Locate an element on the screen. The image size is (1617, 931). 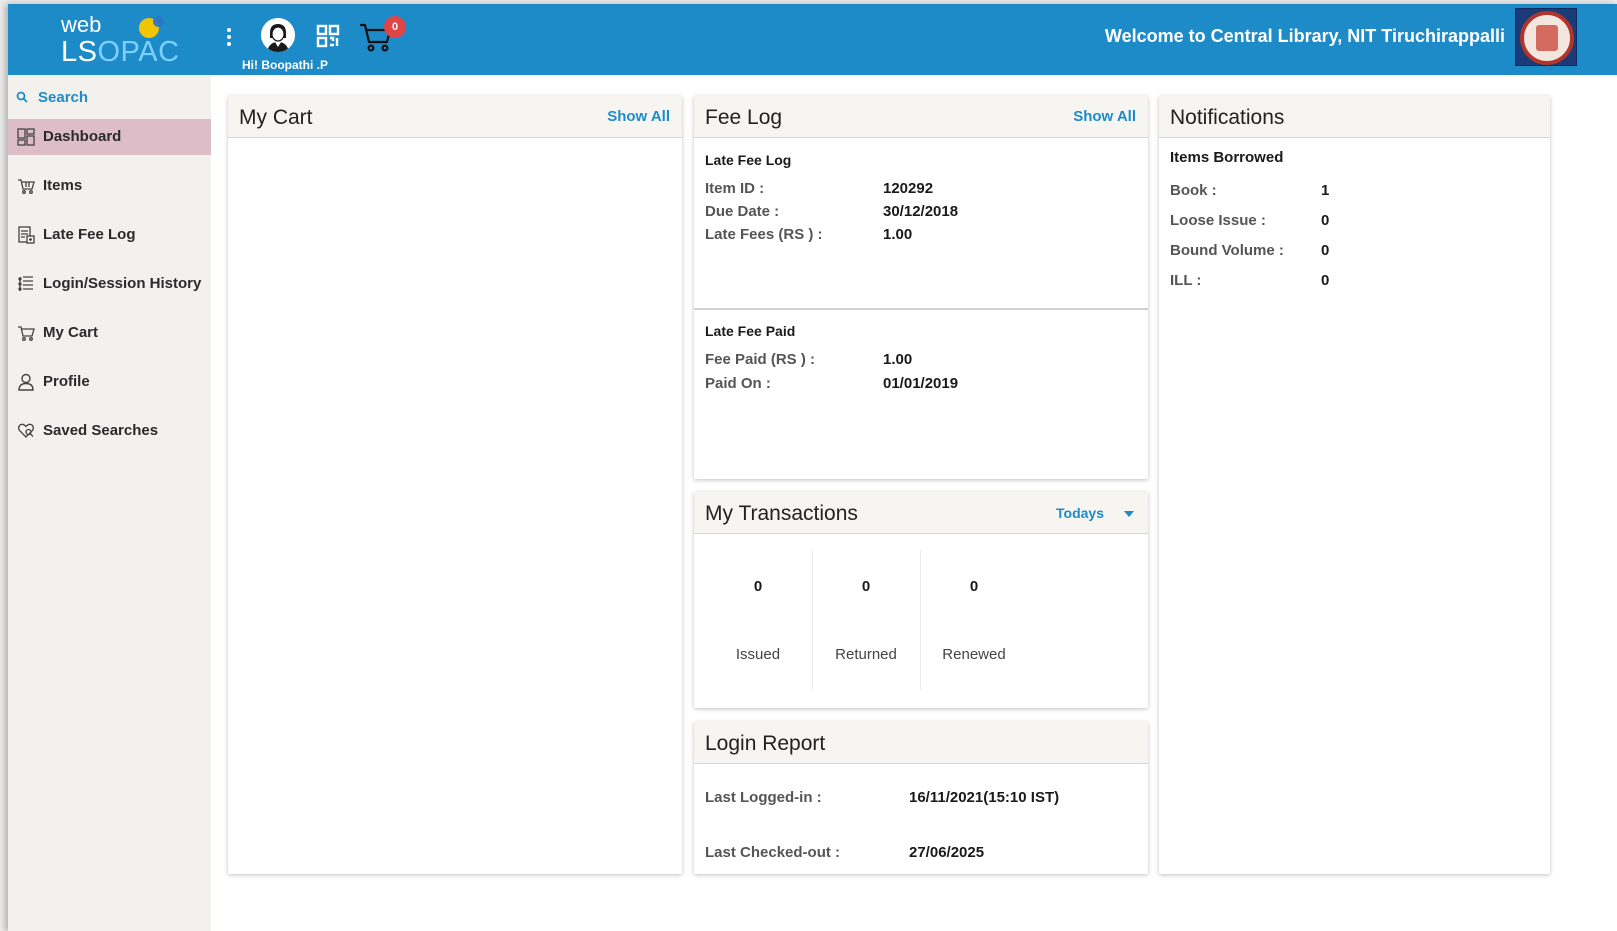
sidebar-item-login-session-history: Login/Session History is located at coordinates (109, 284).